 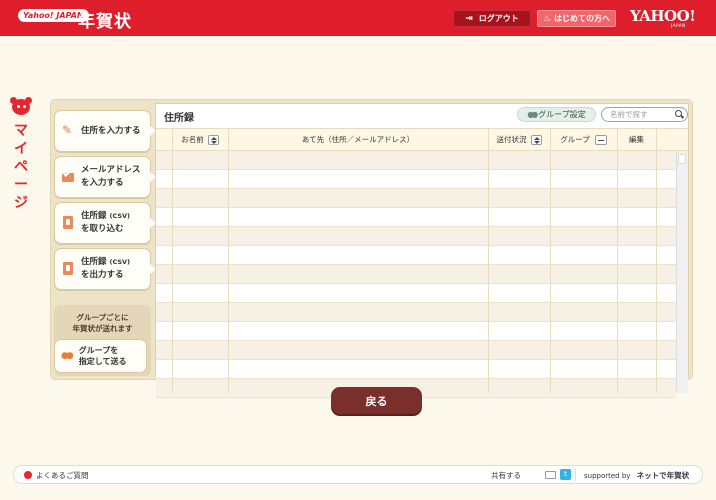 I want to click on column-header-status: 送付状況, so click(x=519, y=139).